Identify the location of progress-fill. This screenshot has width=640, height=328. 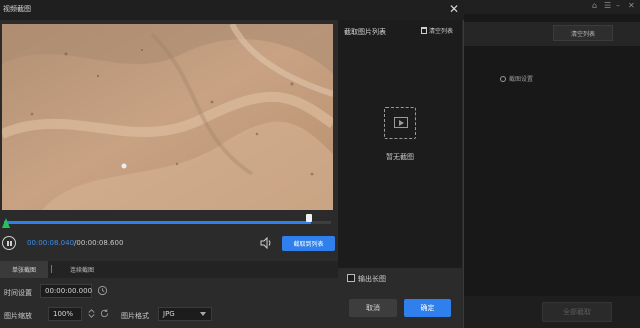
(158, 222).